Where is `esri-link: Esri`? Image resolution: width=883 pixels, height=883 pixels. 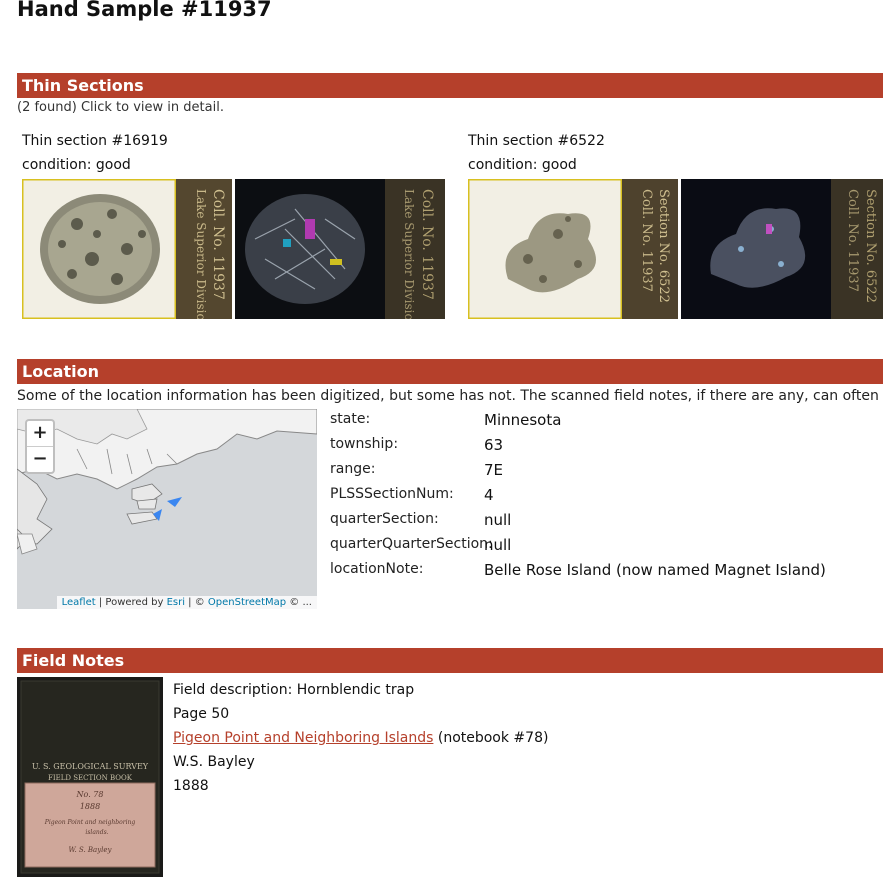
esri-link: Esri is located at coordinates (176, 602).